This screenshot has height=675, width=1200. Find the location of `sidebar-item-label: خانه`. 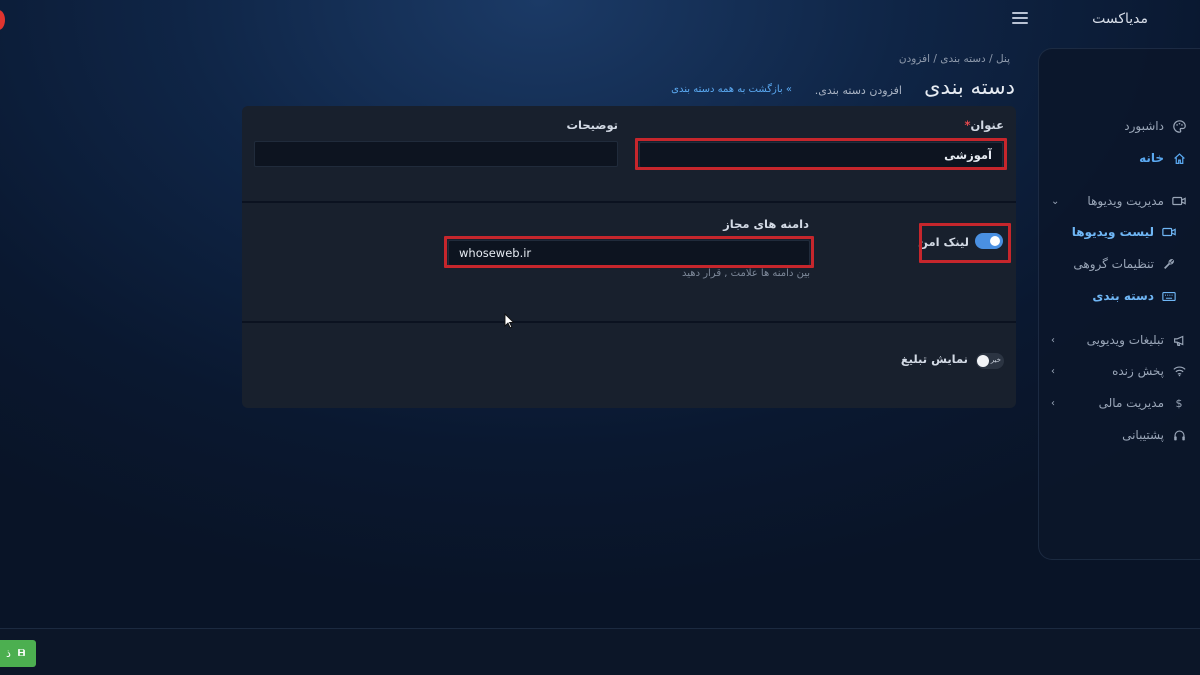

sidebar-item-label: خانه is located at coordinates (1151, 158).